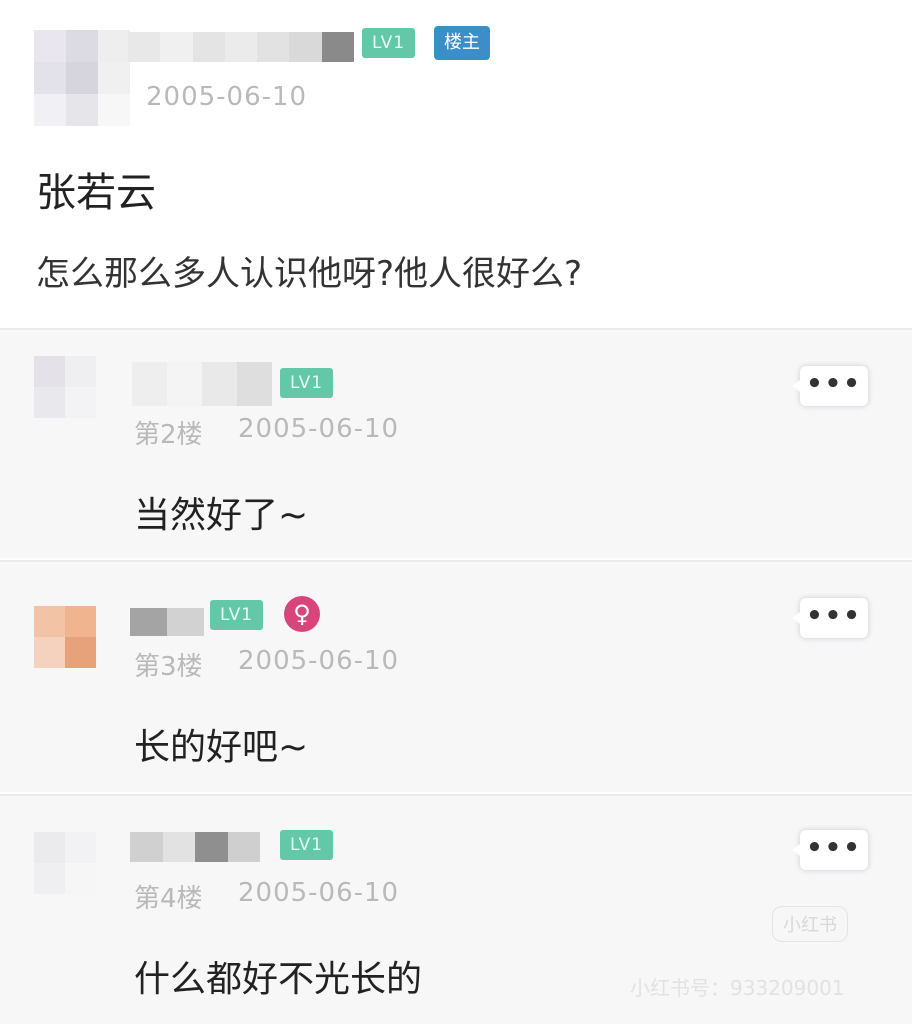 The image size is (912, 1024). What do you see at coordinates (810, 924) in the screenshot?
I see `watermark-logo: 小红书` at bounding box center [810, 924].